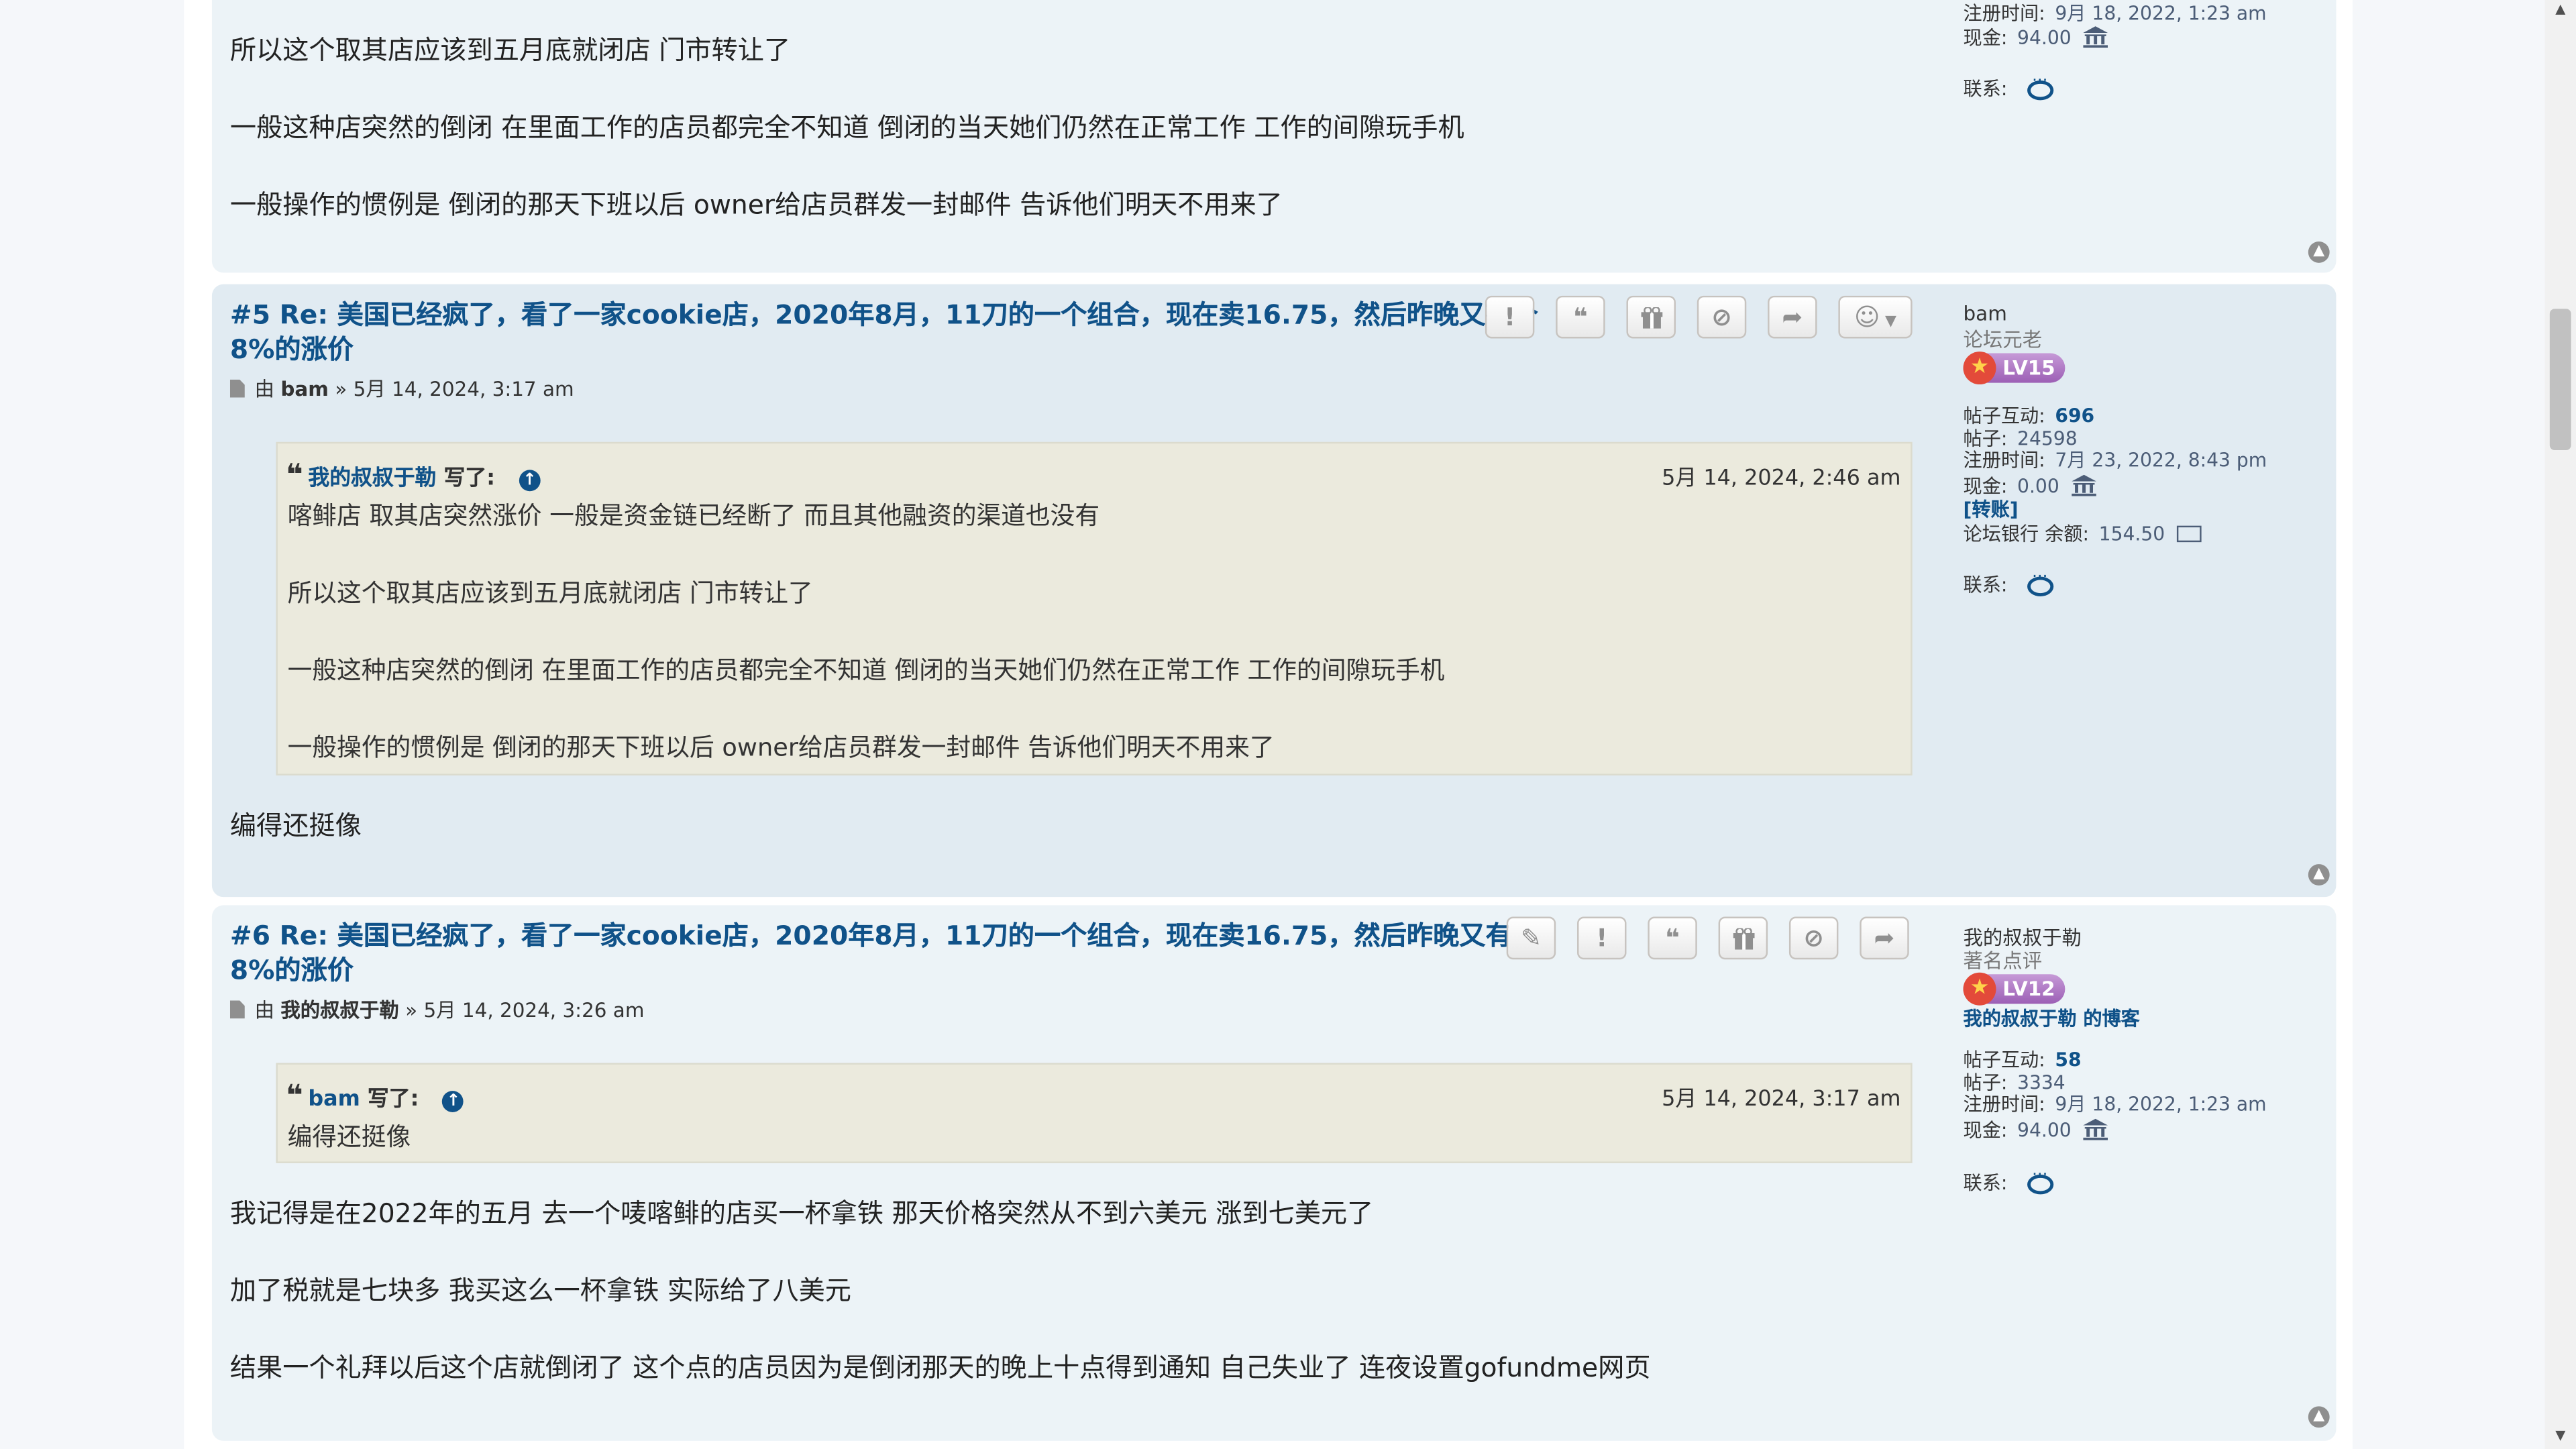  Describe the element at coordinates (334, 1099) in the screenshot. I see `quote-author: bam` at that location.